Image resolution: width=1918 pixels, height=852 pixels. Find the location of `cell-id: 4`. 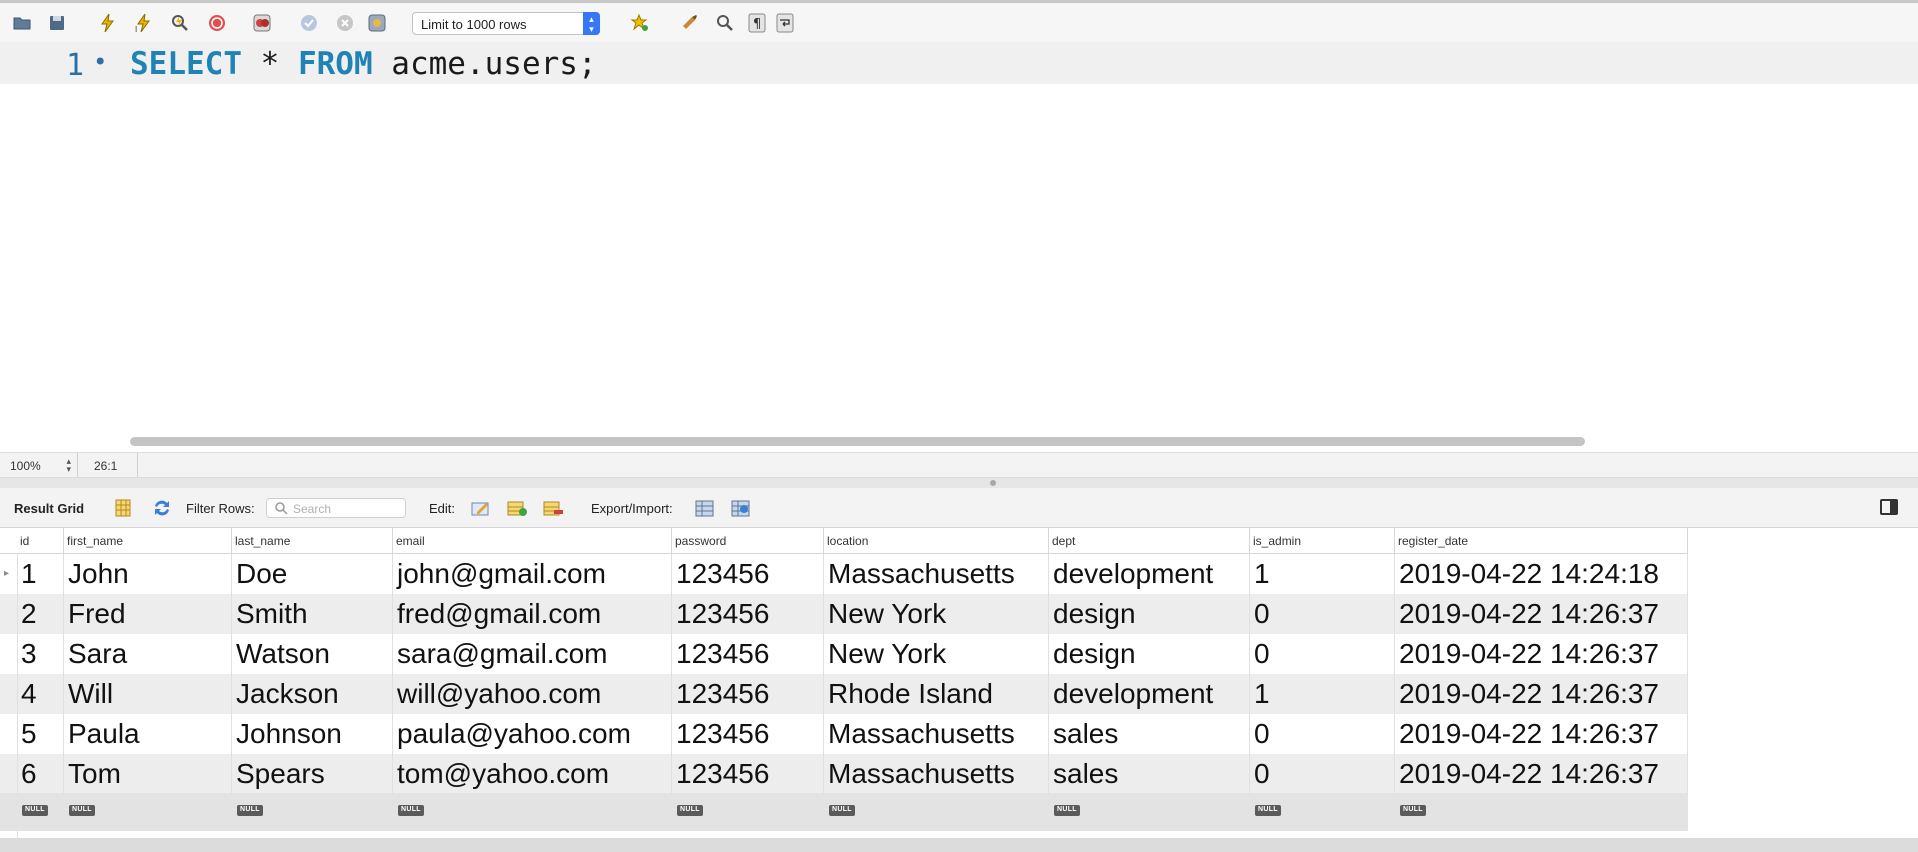

cell-id: 4 is located at coordinates (40, 694).